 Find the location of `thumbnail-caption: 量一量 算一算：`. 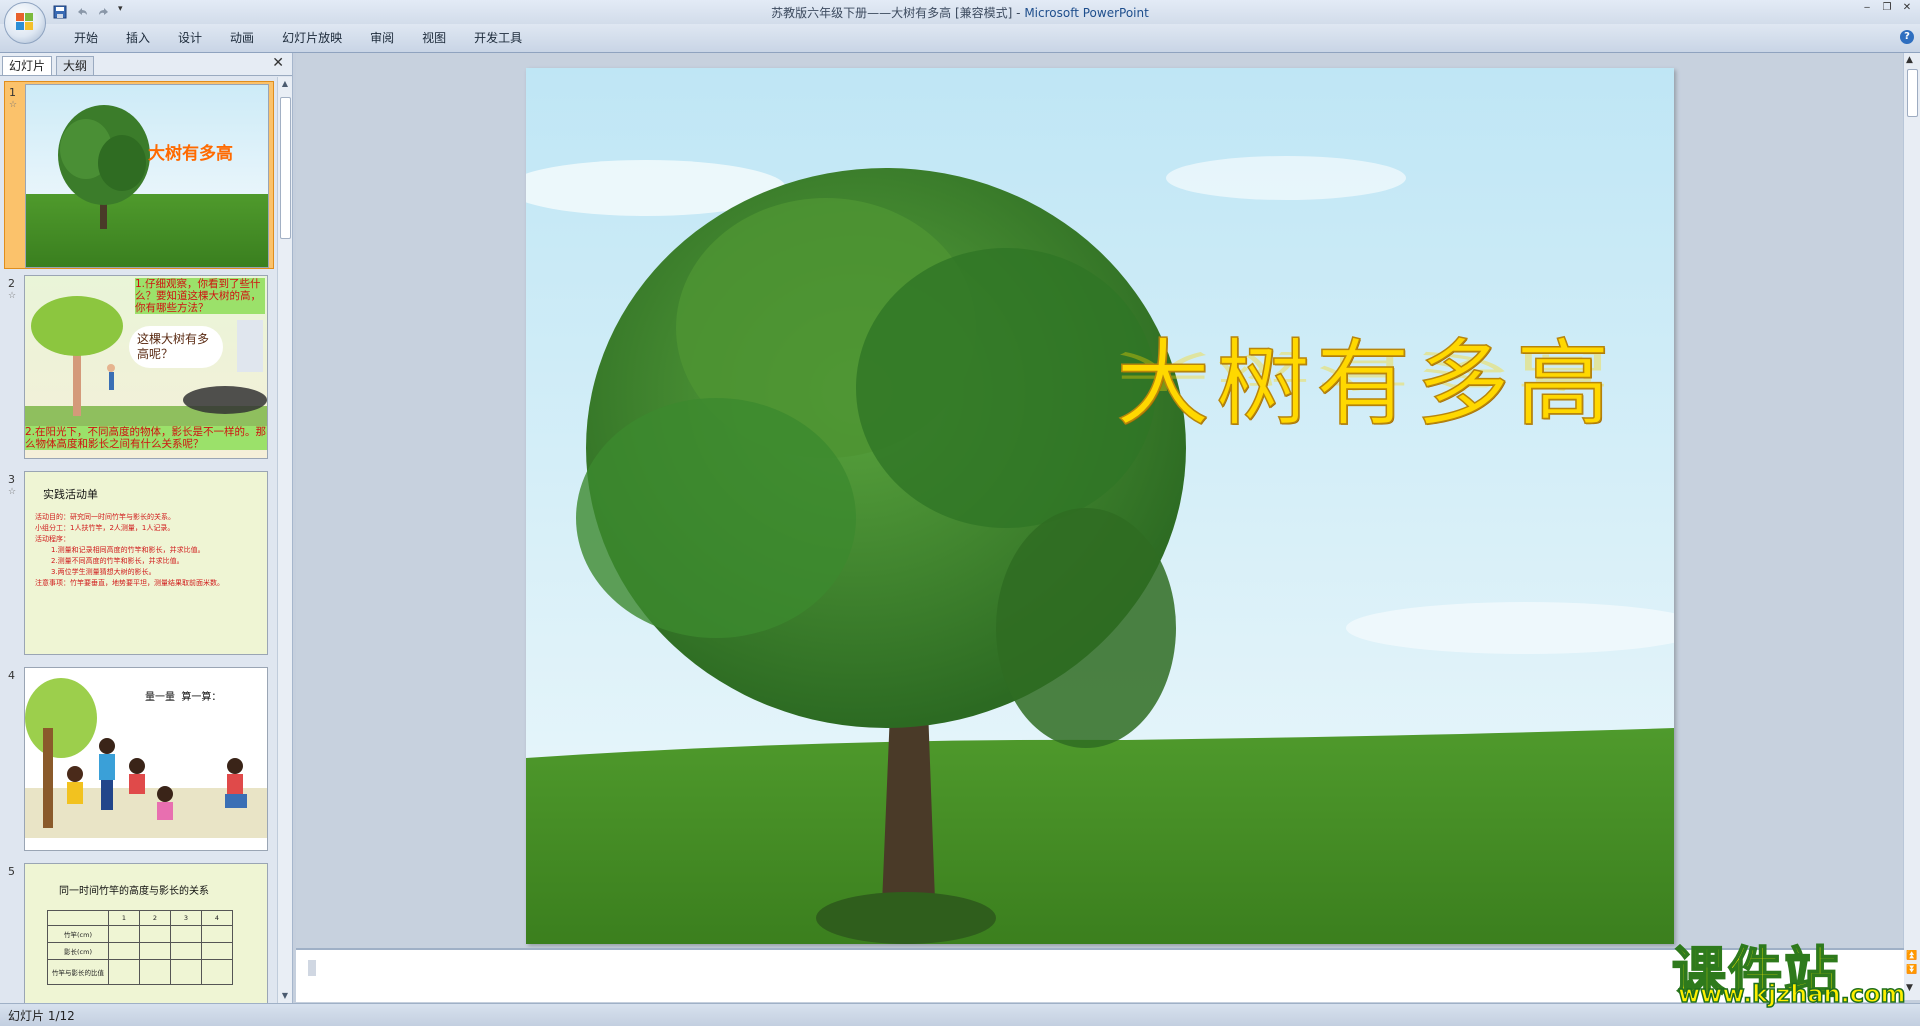

thumbnail-caption: 量一量 算一算： is located at coordinates (183, 697).